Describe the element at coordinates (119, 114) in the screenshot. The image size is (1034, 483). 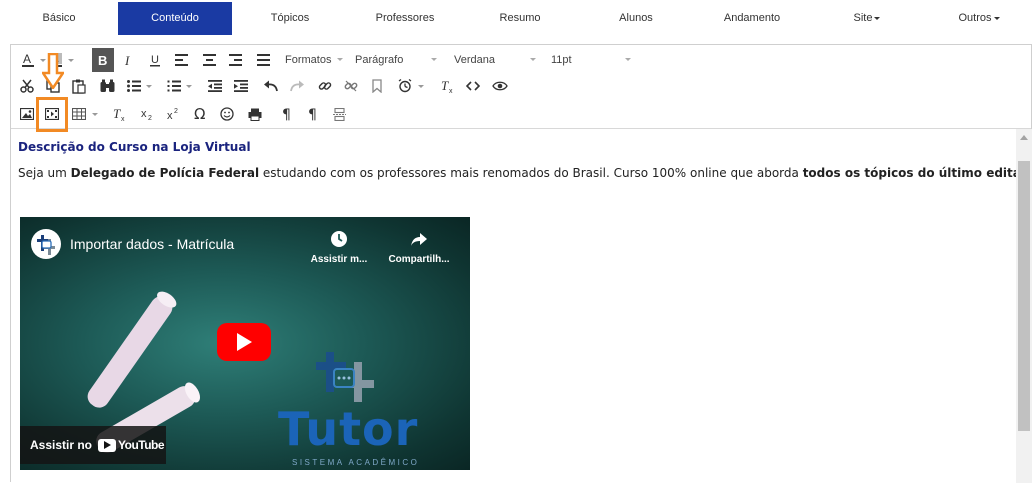
I see `remove-format-button: Tx` at that location.